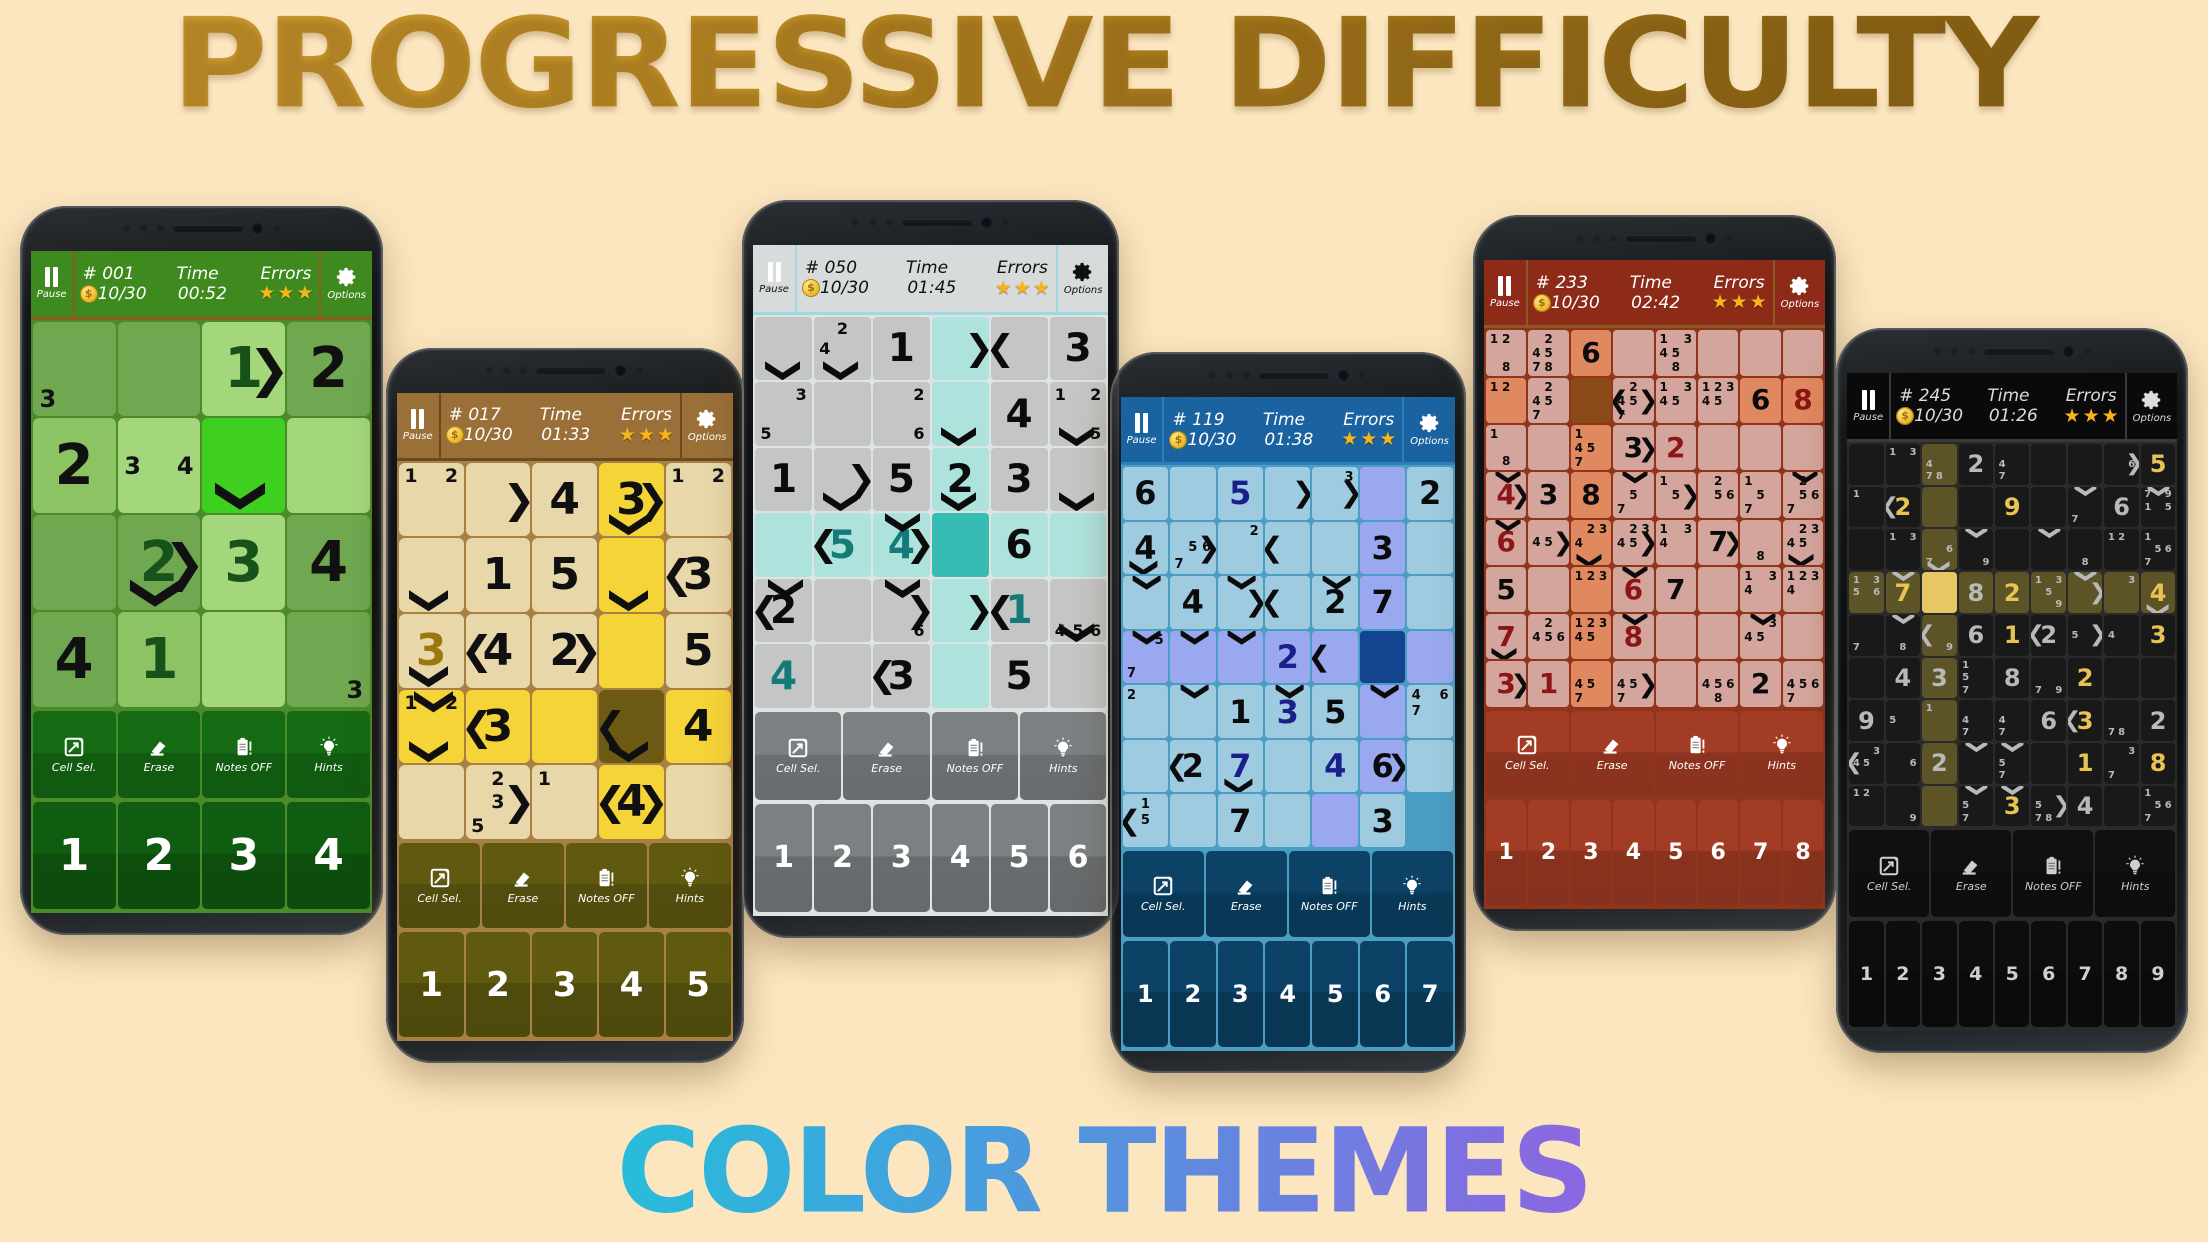  Describe the element at coordinates (1240, 602) in the screenshot. I see `grid-cell: ❯❮` at that location.